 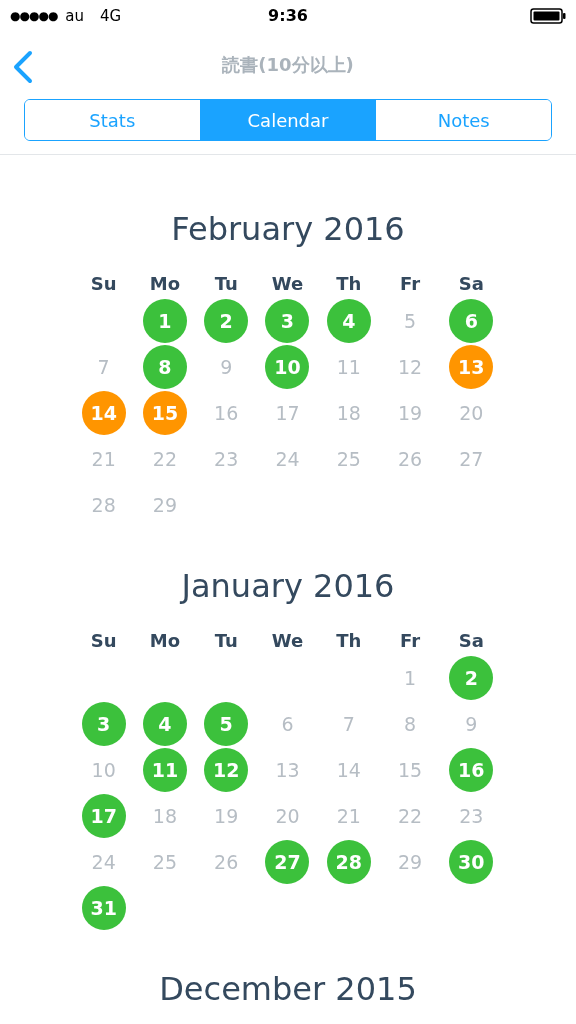 What do you see at coordinates (226, 724) in the screenshot?
I see `day-marker: 5` at bounding box center [226, 724].